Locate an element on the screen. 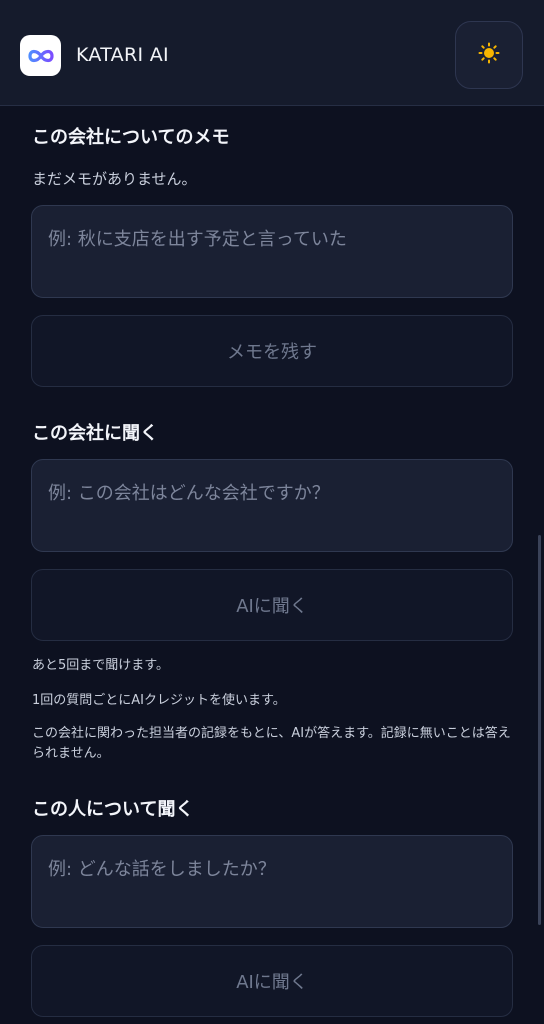 Image resolution: width=544 pixels, height=1024 pixels. ask-person-heading: この人について聞く is located at coordinates (113, 809).